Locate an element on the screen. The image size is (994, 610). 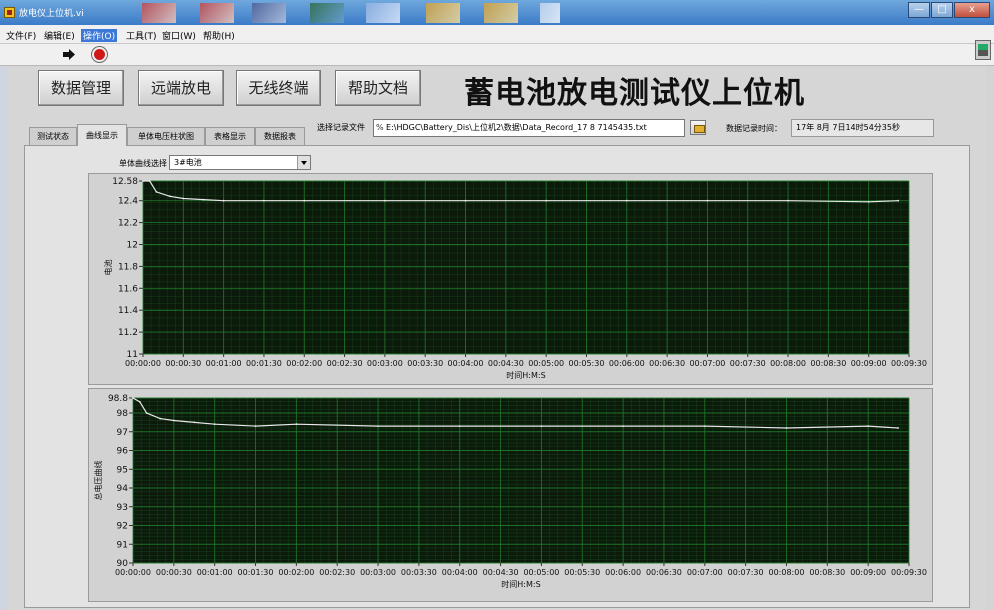
y-tick-label: 94 is located at coordinates (123, 489).